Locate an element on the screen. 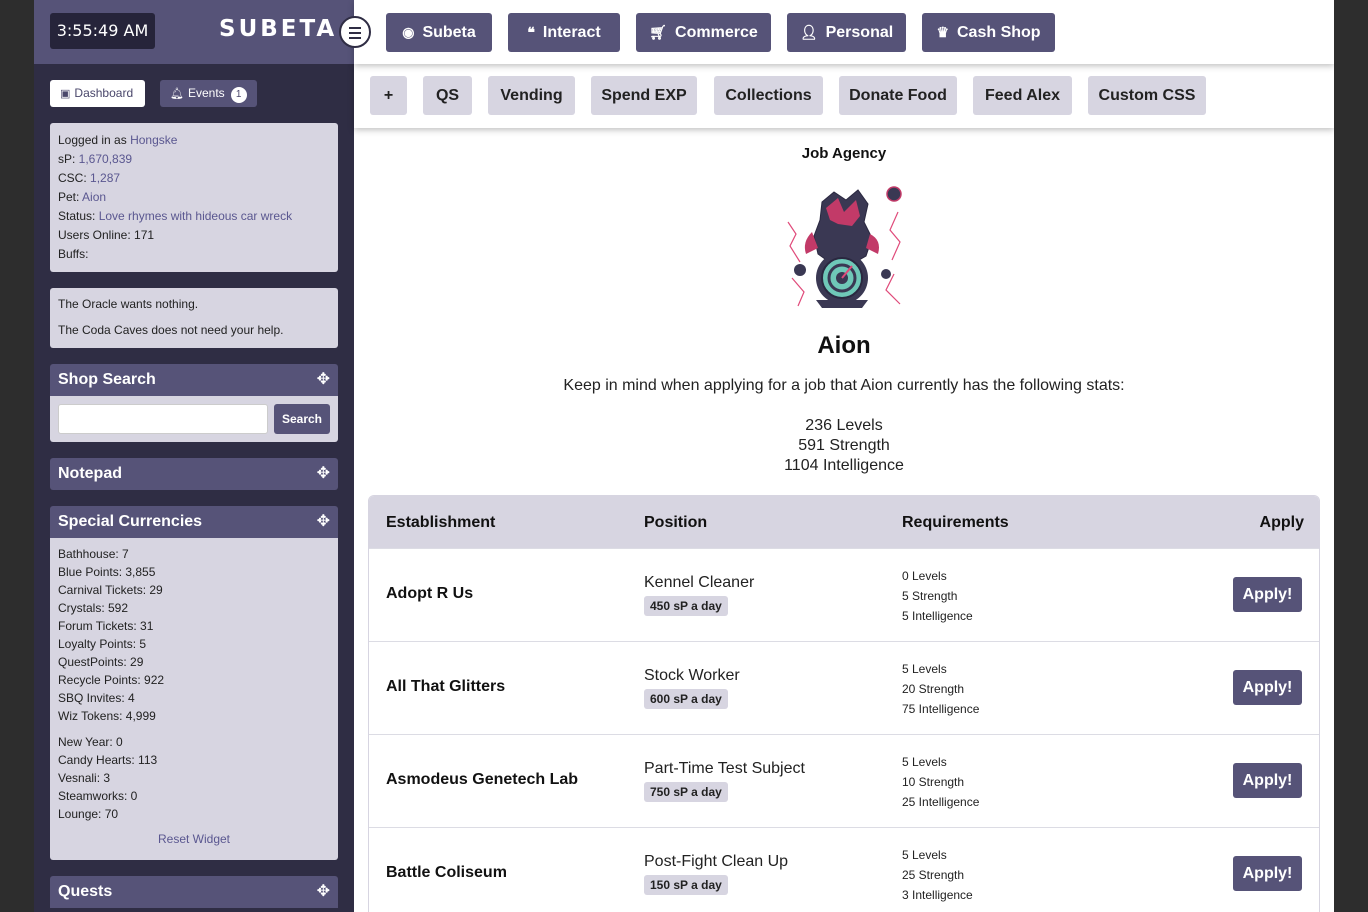  events-label: Events is located at coordinates (206, 93).